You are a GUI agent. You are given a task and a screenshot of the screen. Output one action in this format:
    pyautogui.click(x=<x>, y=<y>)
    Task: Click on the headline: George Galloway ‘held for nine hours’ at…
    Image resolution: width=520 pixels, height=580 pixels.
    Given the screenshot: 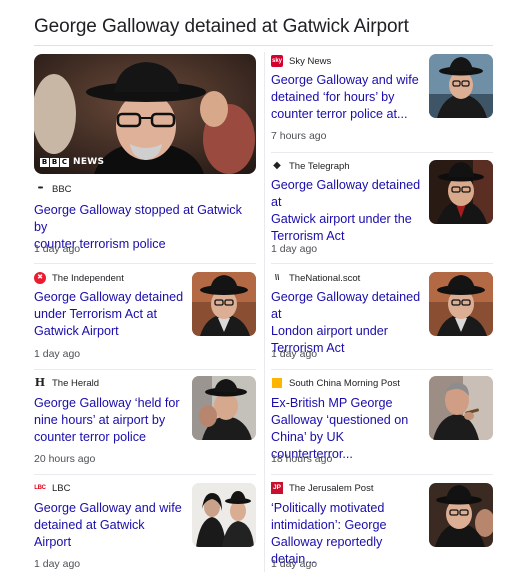 What is the action you would take?
    pyautogui.click(x=109, y=420)
    